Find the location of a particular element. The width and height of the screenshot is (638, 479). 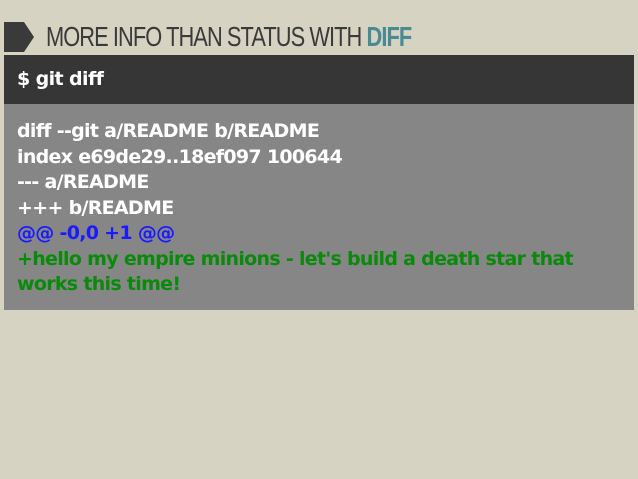

slide-title-main: MORE INFO THAN STATUS WITH is located at coordinates (206, 36).